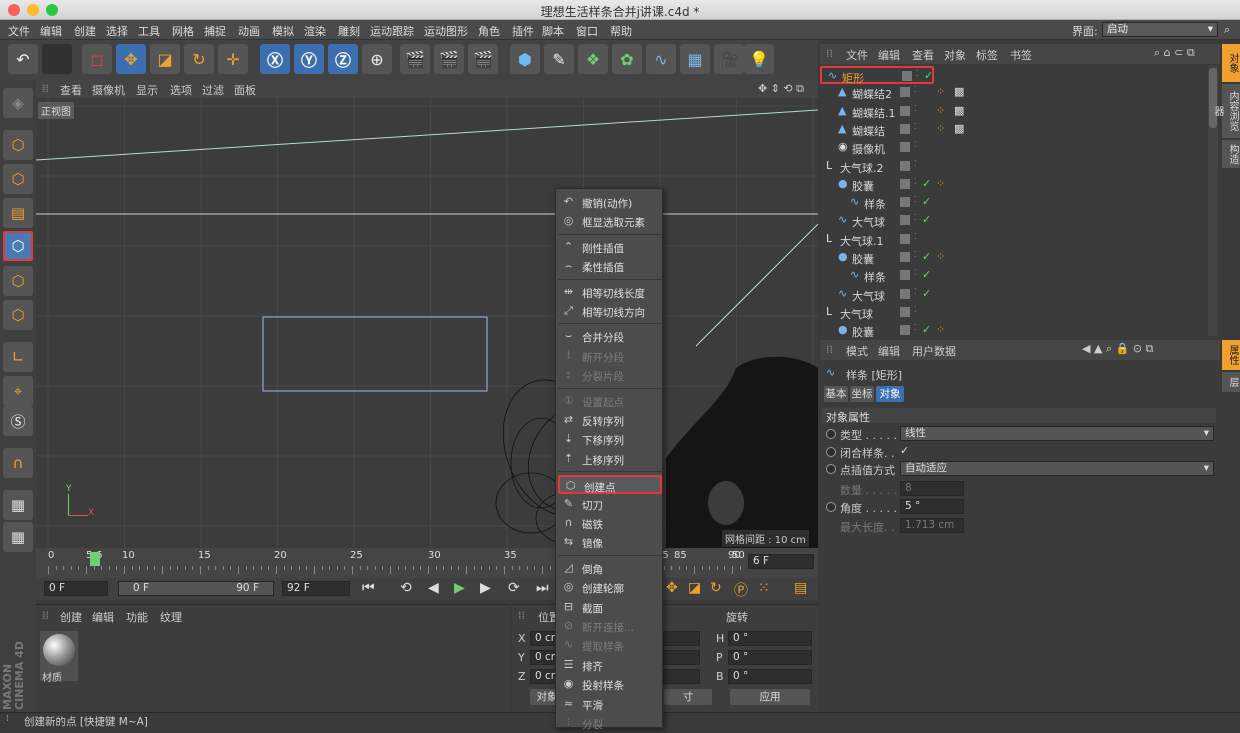  What do you see at coordinates (377, 59) in the screenshot?
I see `coordinate-system-icon: ⊕` at bounding box center [377, 59].